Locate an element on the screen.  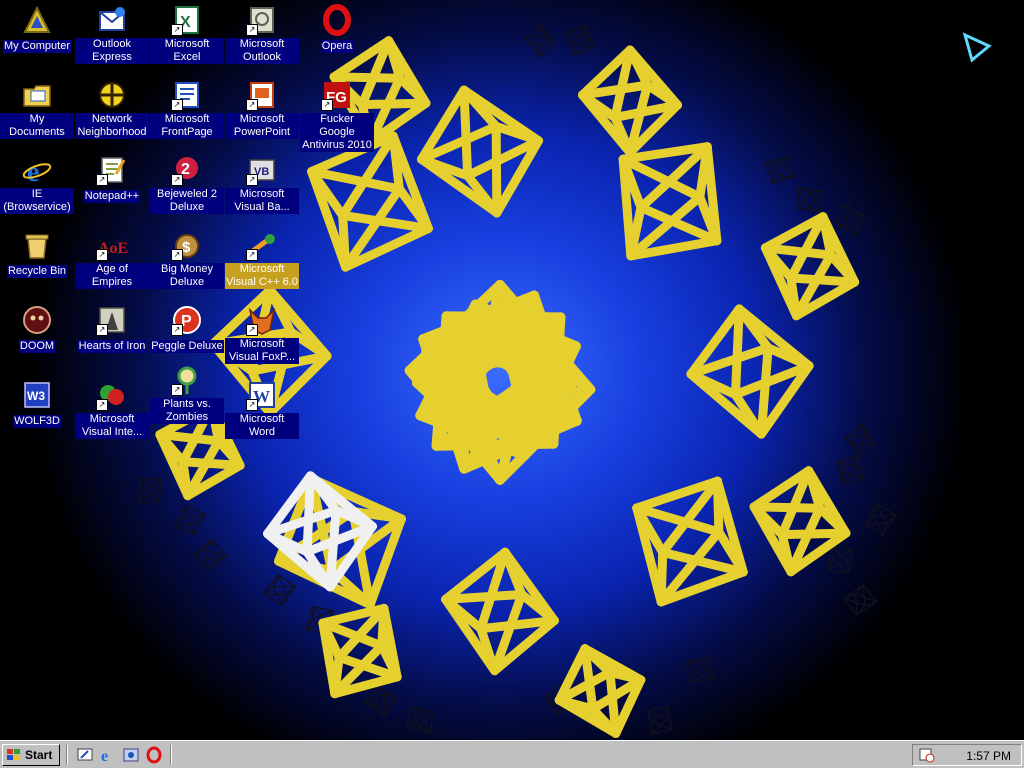
desktop-icon-recycle-bin: Recycle Bin is located at coordinates (37, 254).